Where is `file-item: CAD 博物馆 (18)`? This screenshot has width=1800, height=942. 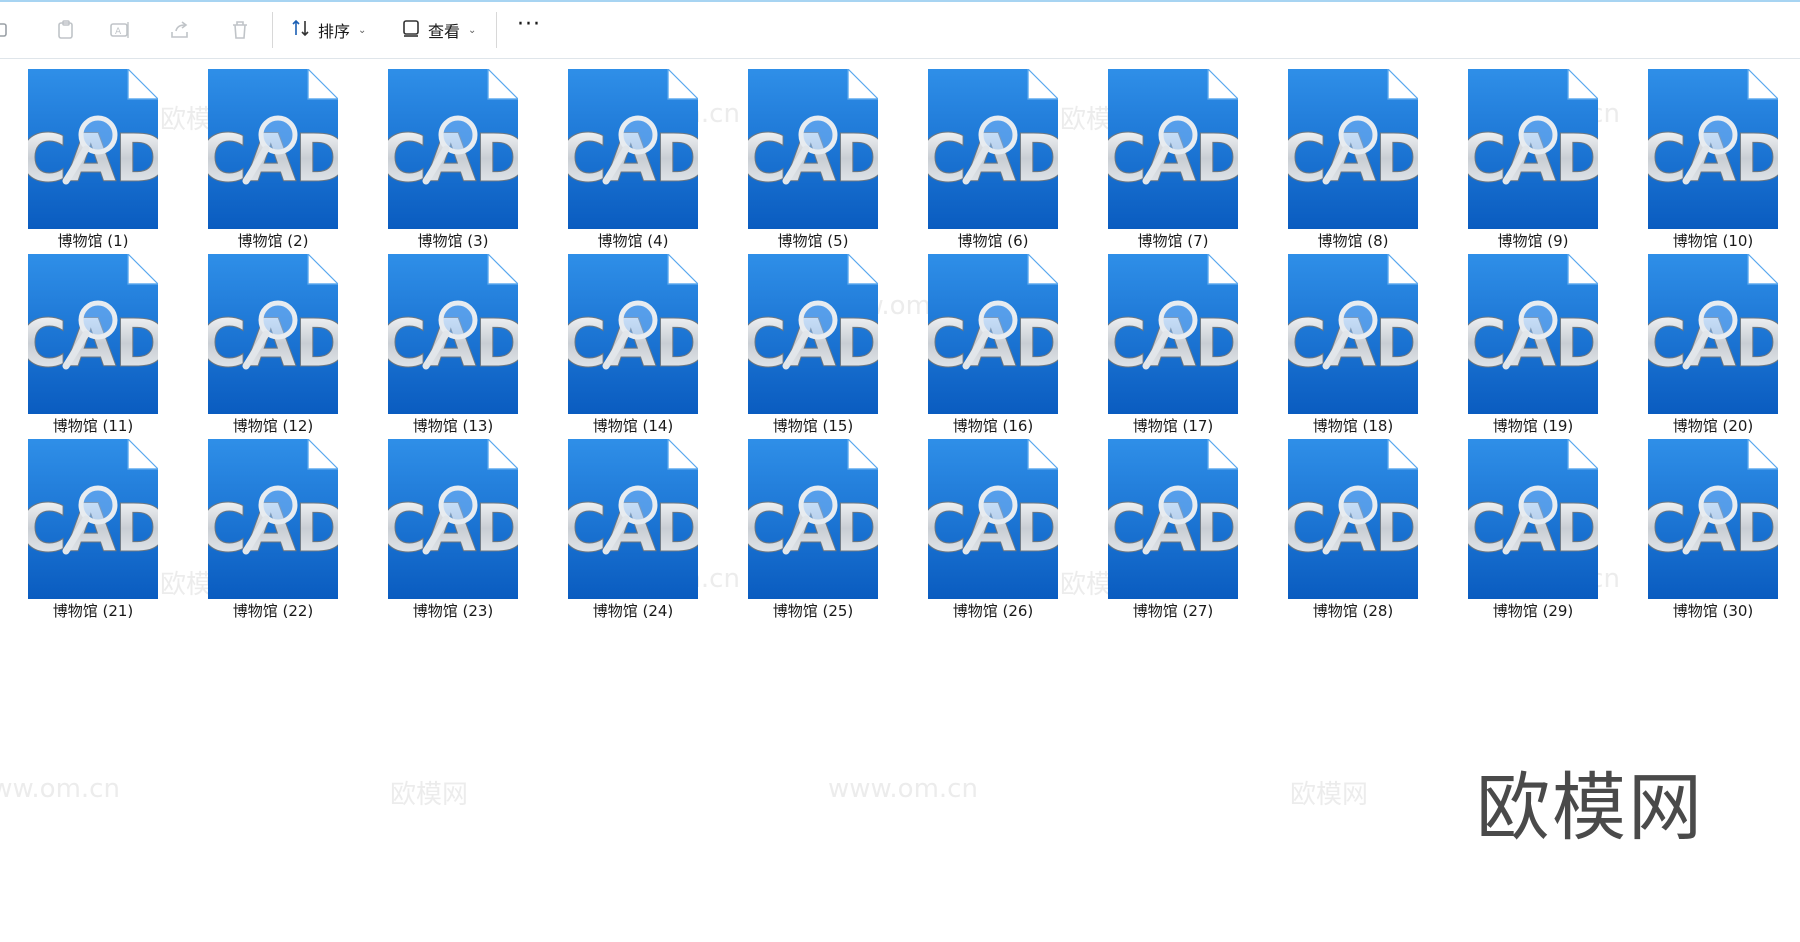
file-item: CAD 博物馆 (18) is located at coordinates (1368, 345).